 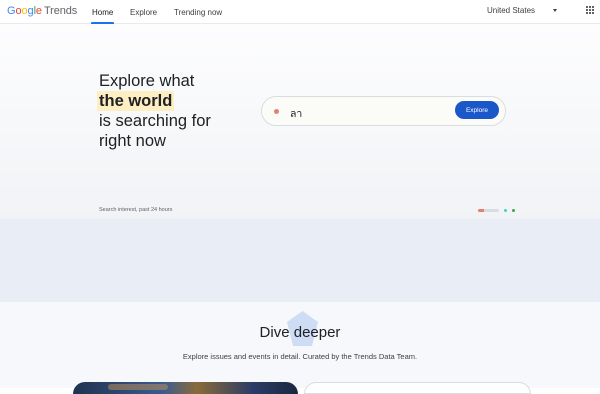 What do you see at coordinates (276, 111) in the screenshot?
I see `search-term-dot-icon` at bounding box center [276, 111].